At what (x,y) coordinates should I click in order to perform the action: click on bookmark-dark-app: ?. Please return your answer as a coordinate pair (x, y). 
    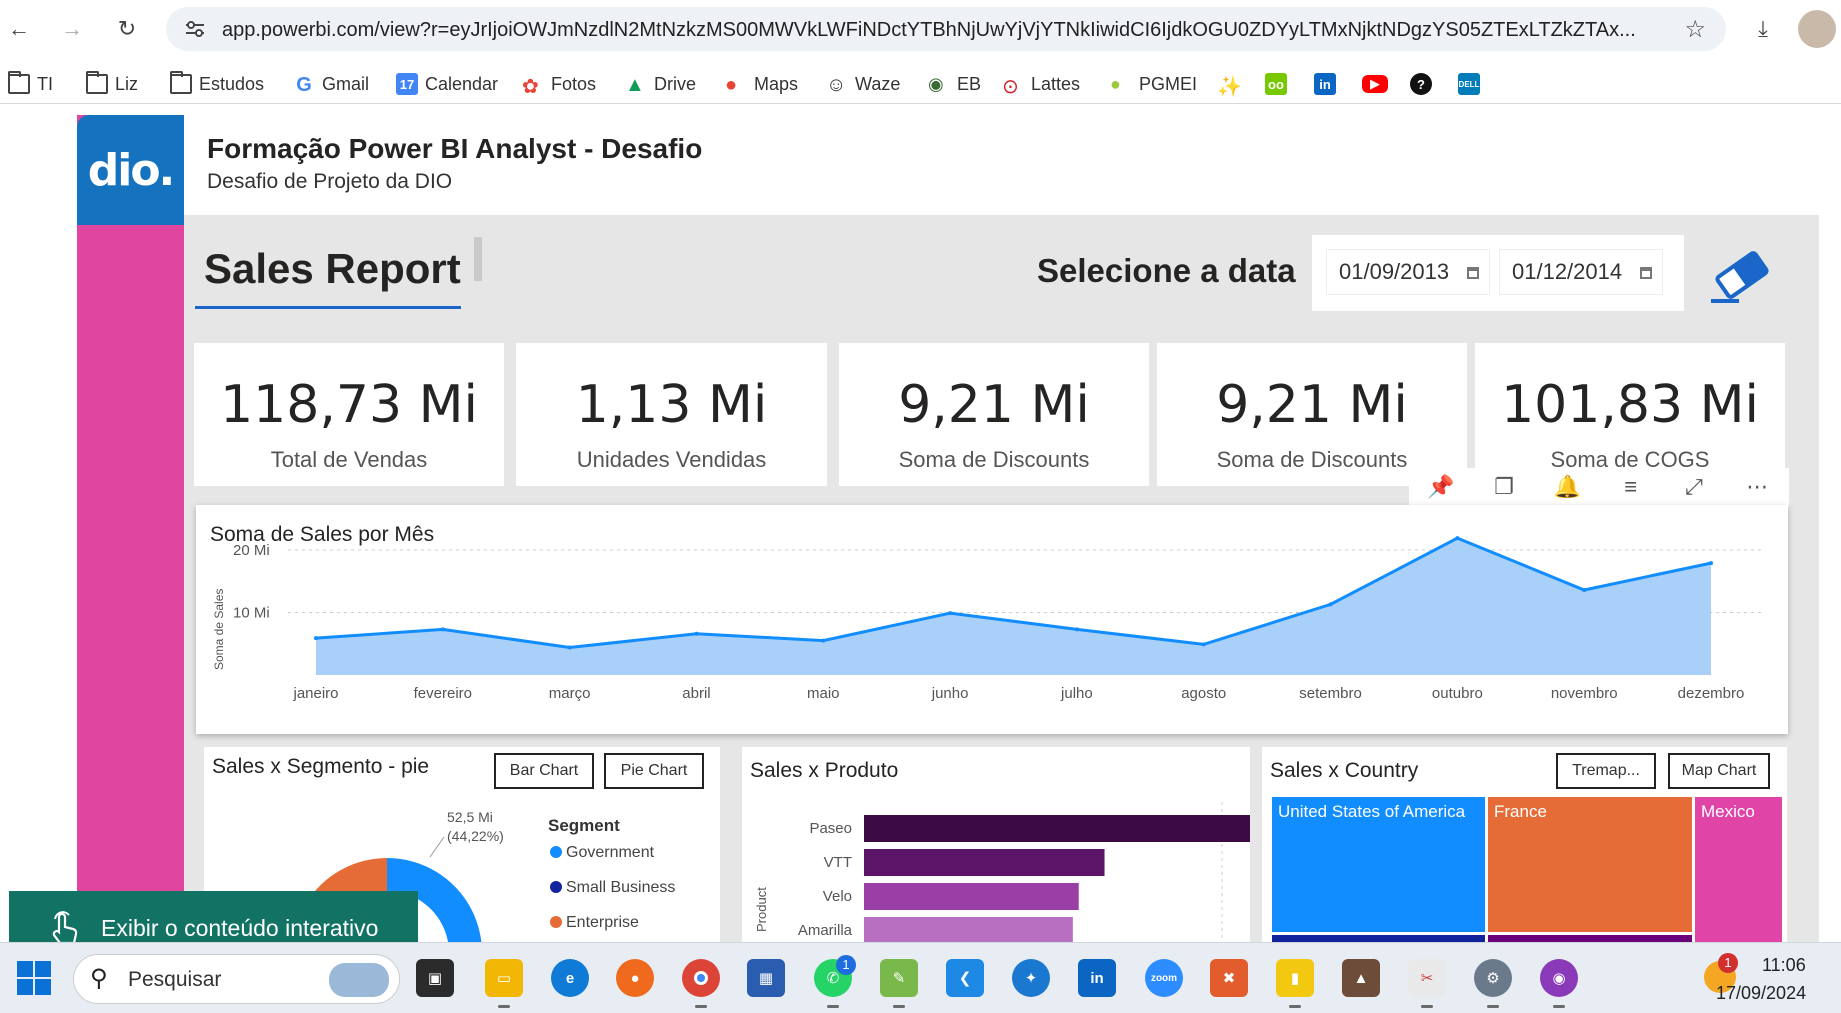
    Looking at the image, I should click on (1421, 84).